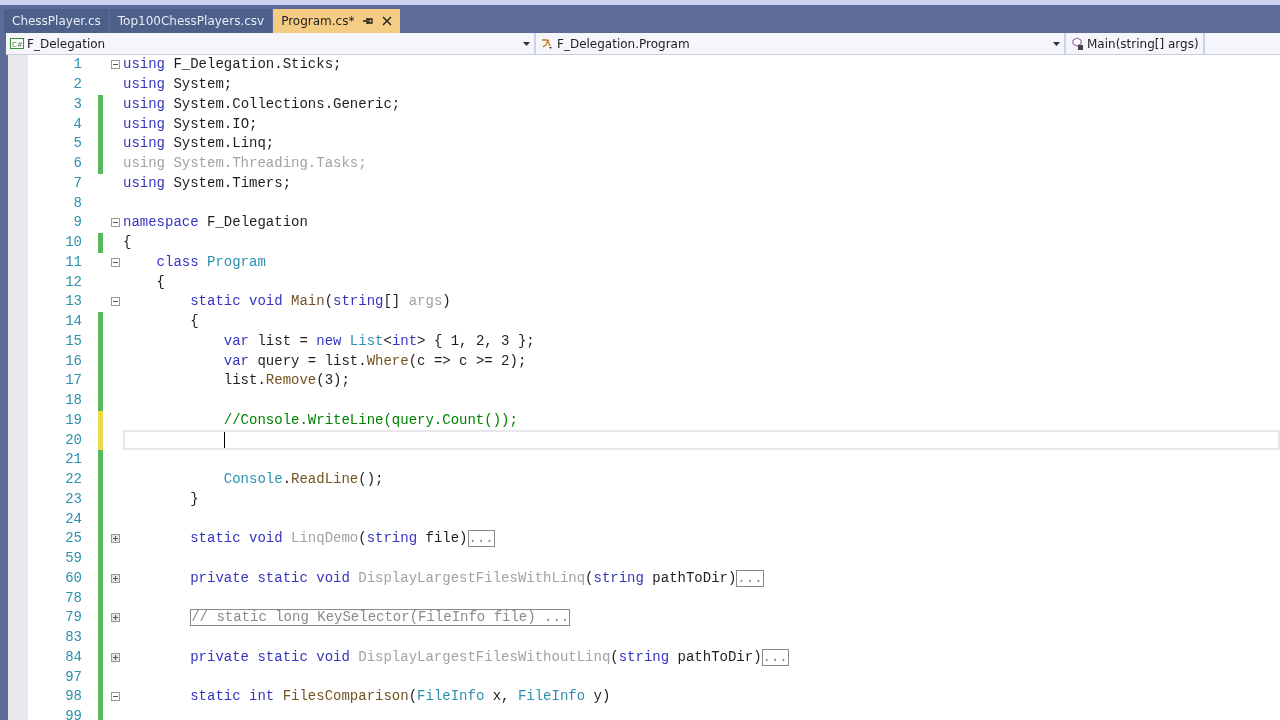 The width and height of the screenshot is (1280, 720). I want to click on code-token: System.Timers;, so click(232, 183).